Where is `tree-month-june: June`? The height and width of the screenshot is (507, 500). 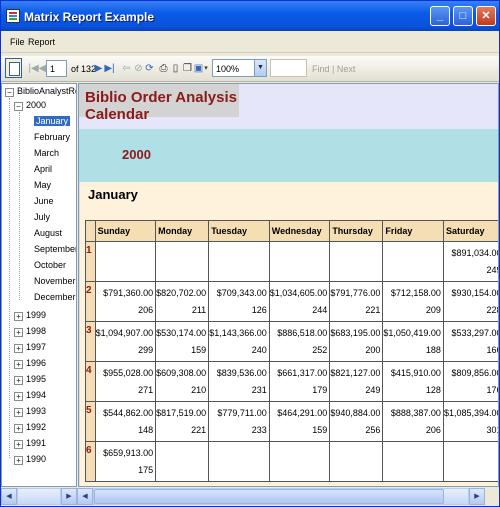
tree-month-june: June is located at coordinates (44, 201).